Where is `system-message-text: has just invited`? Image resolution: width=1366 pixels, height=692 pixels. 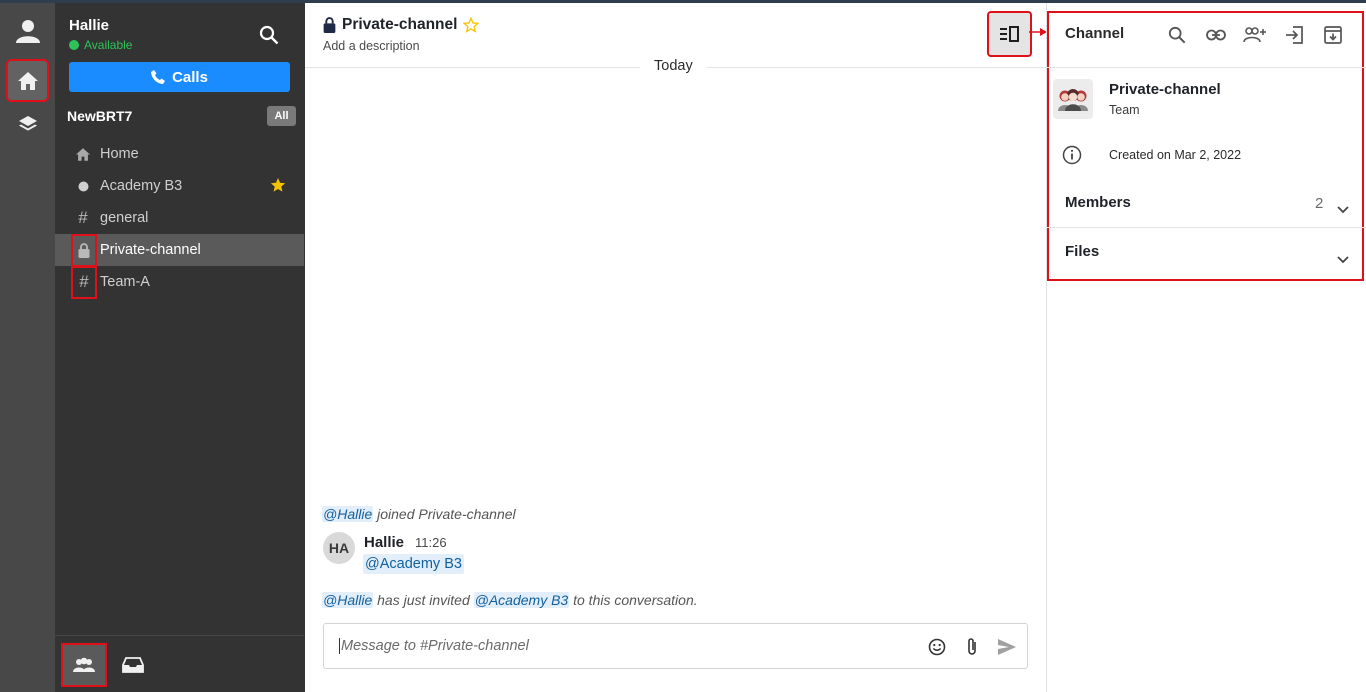
system-message-text: has just invited is located at coordinates (423, 600).